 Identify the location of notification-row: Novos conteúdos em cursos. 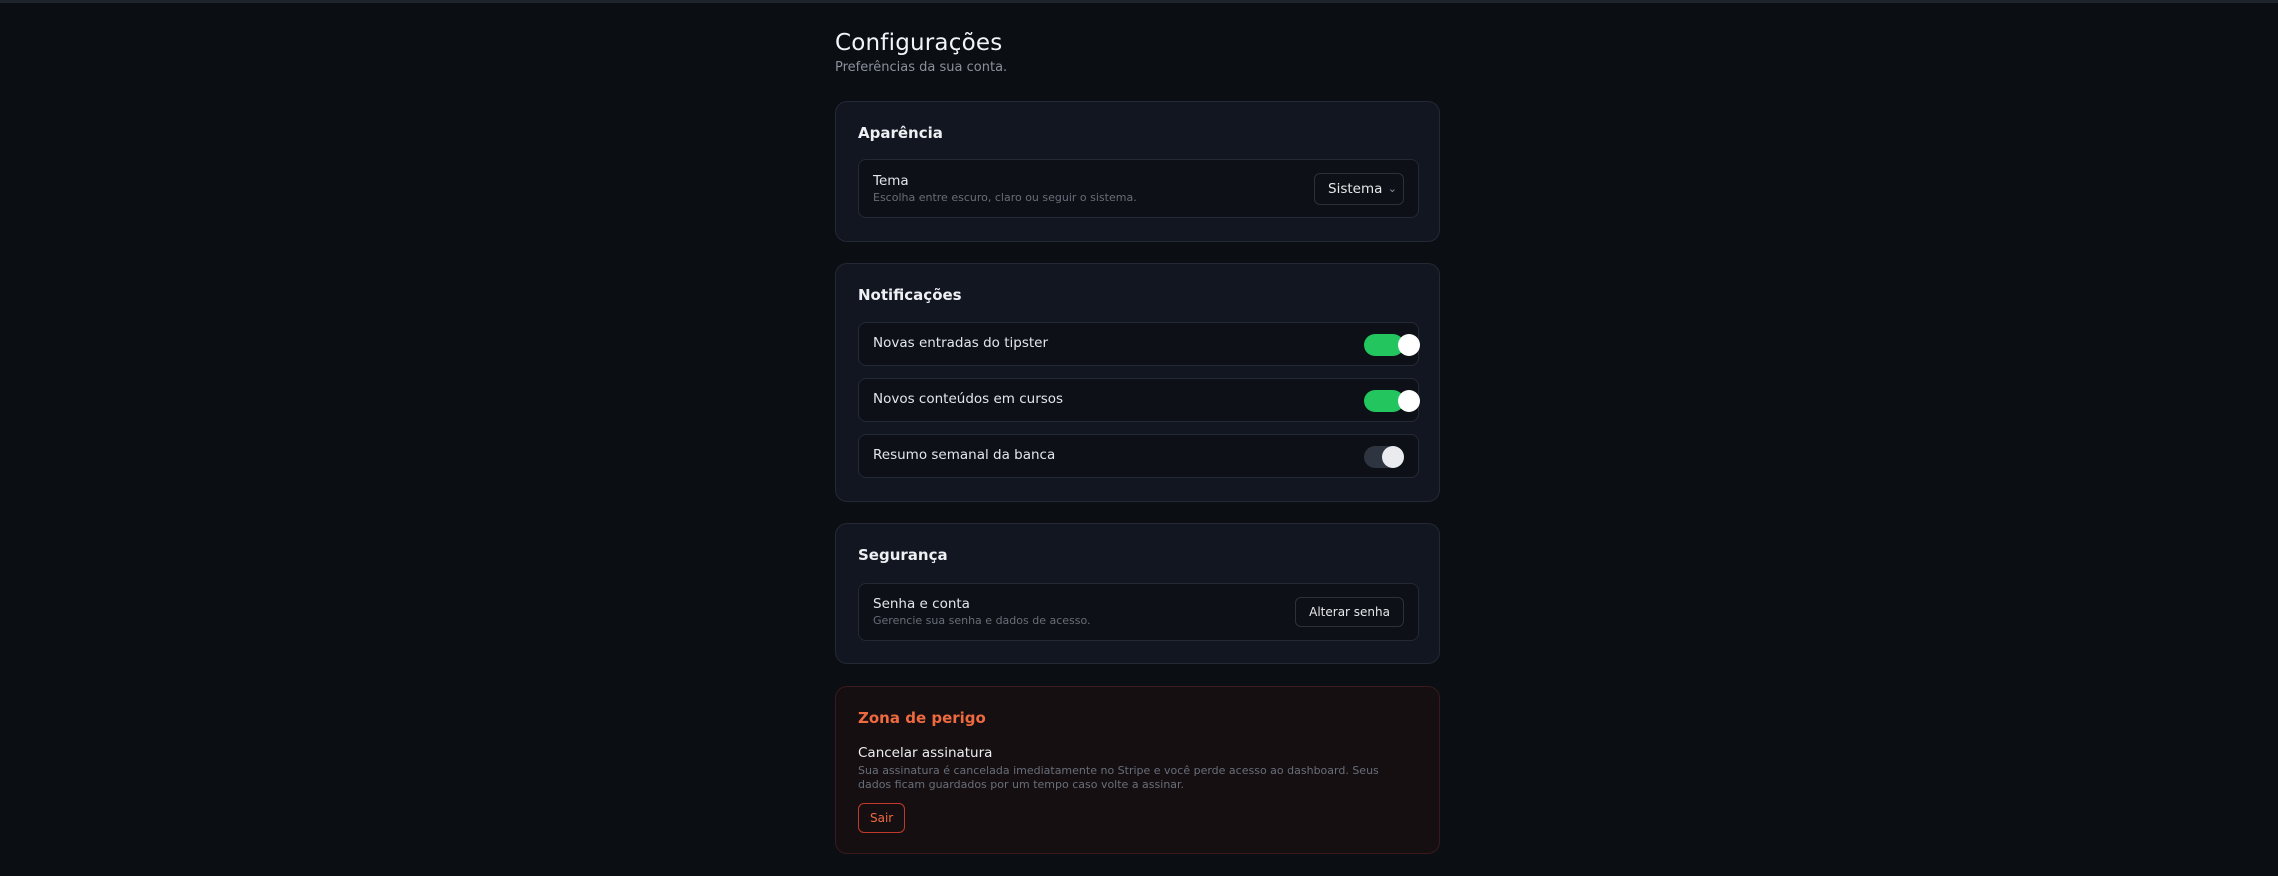
(1139, 400).